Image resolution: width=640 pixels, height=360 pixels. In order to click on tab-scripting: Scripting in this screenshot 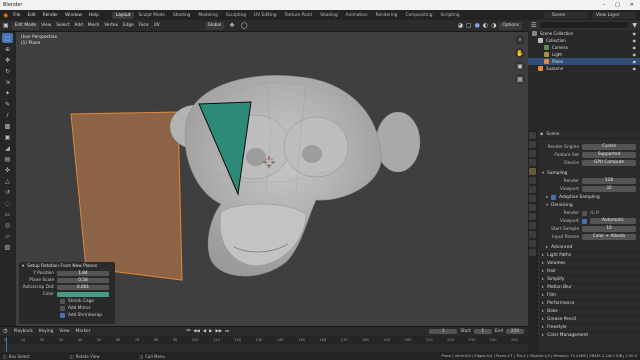, I will do `click(449, 15)`.